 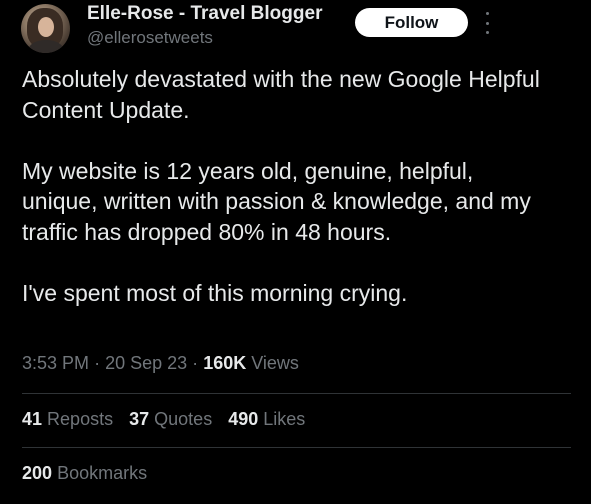 What do you see at coordinates (37, 473) in the screenshot?
I see `bookmarks-count: 200` at bounding box center [37, 473].